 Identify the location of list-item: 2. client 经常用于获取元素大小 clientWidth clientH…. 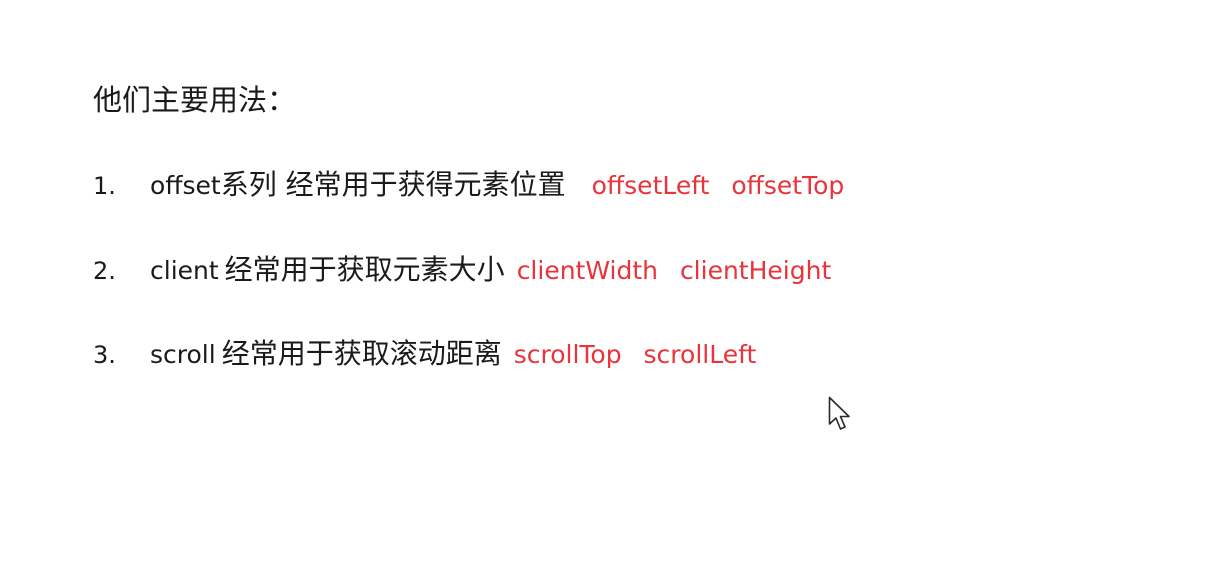
(462, 270).